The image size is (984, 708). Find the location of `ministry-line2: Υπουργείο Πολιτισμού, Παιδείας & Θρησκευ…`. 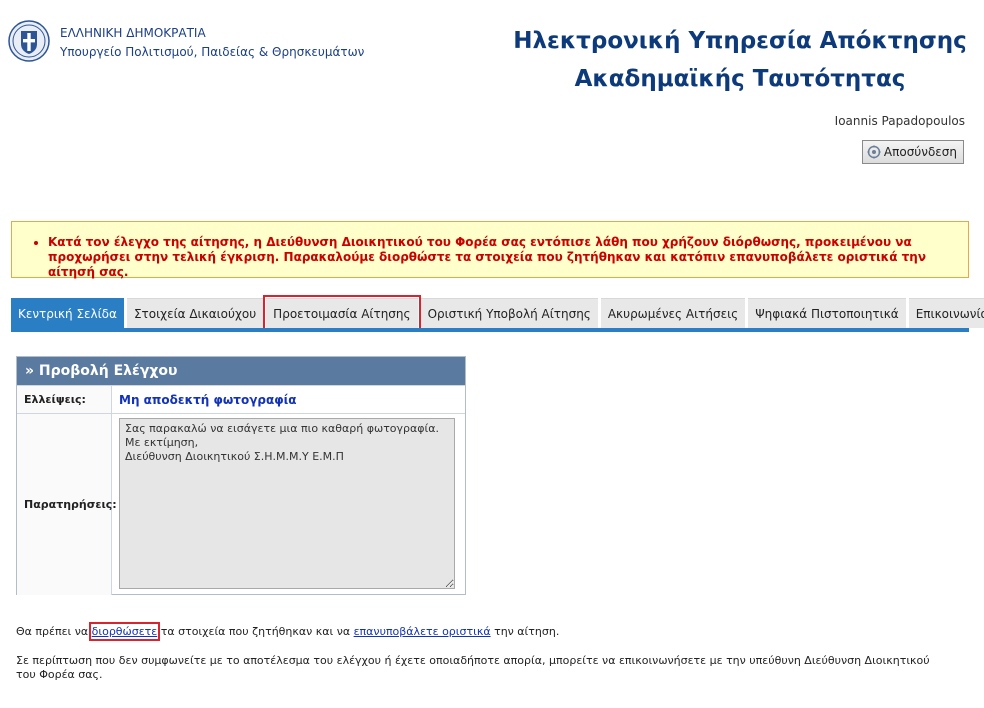

ministry-line2: Υπουργείο Πολιτισμού, Παιδείας & Θρησκευ… is located at coordinates (212, 52).